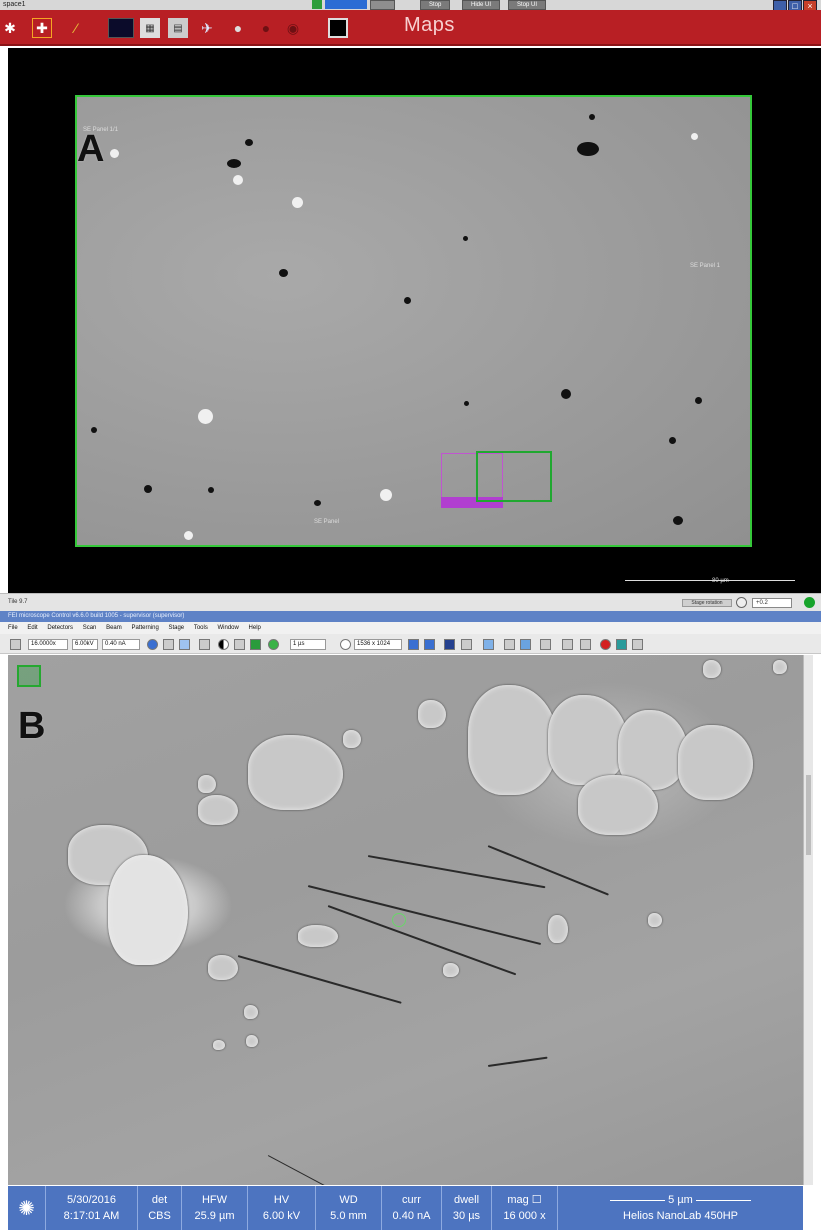 This screenshot has width=821, height=1232. Describe the element at coordinates (467, 1208) in the screenshot. I see `dwell-cell: dwell 30 µs` at that location.